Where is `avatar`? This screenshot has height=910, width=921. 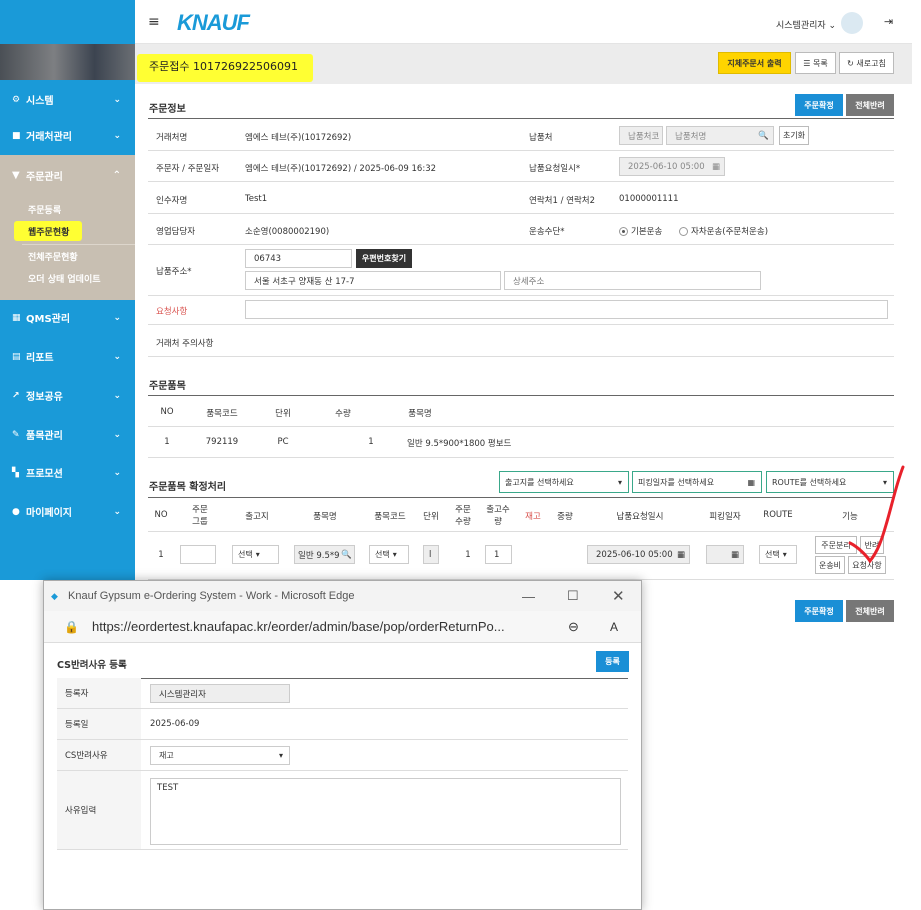
avatar is located at coordinates (852, 23).